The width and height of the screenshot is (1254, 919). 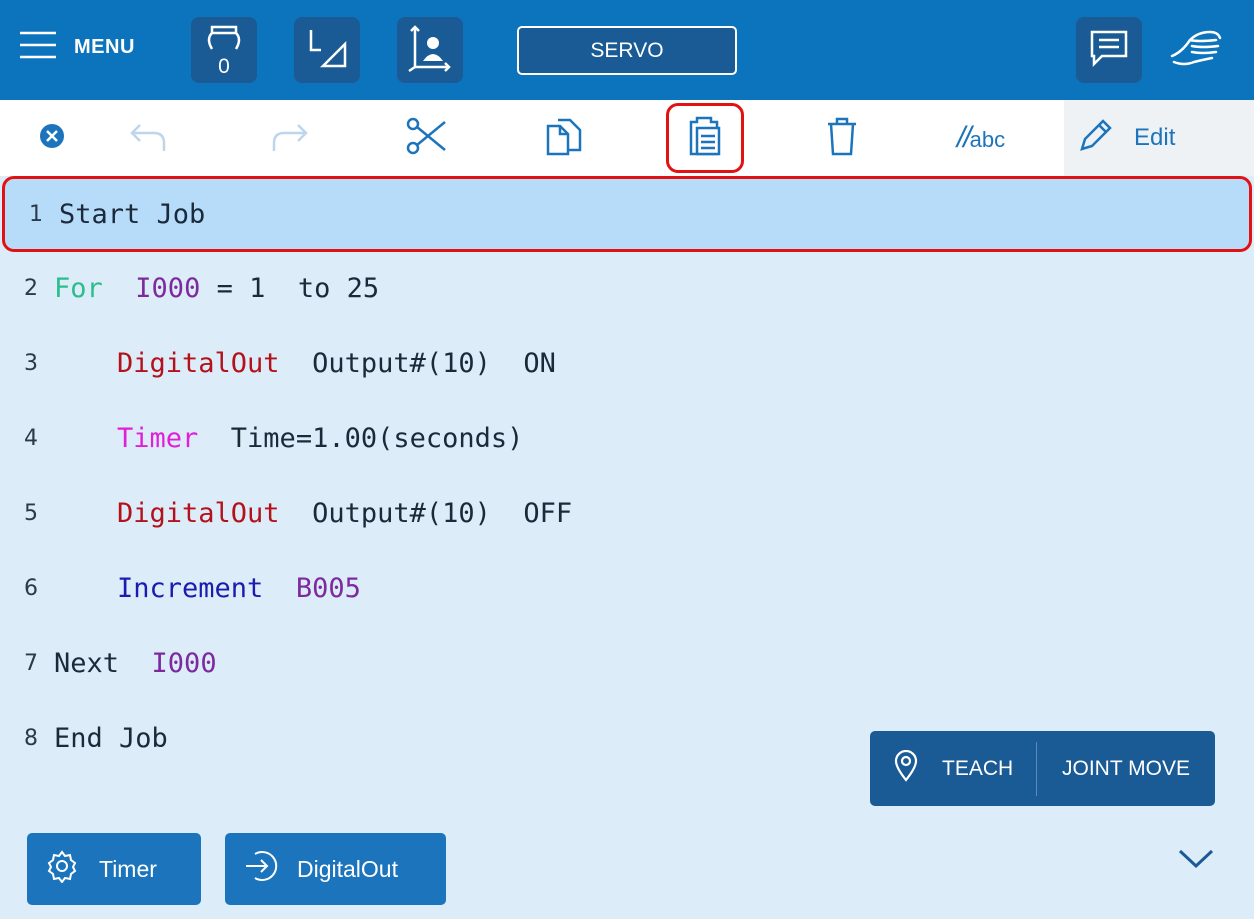 I want to click on command-args: Output#(10) OFF, so click(x=426, y=513).